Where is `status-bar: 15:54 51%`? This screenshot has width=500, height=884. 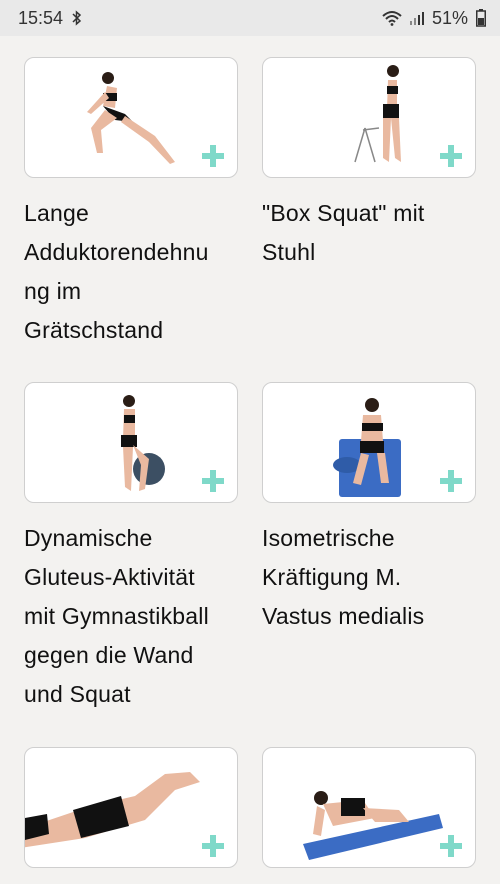 status-bar: 15:54 51% is located at coordinates (250, 18).